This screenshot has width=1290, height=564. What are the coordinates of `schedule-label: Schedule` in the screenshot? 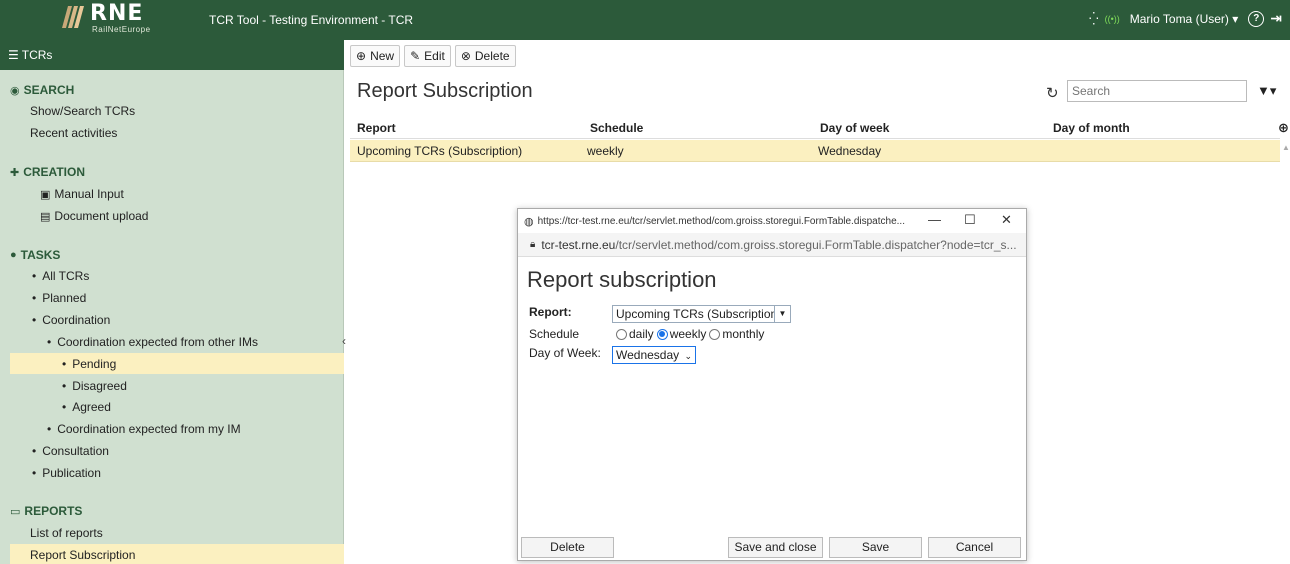 It's located at (554, 334).